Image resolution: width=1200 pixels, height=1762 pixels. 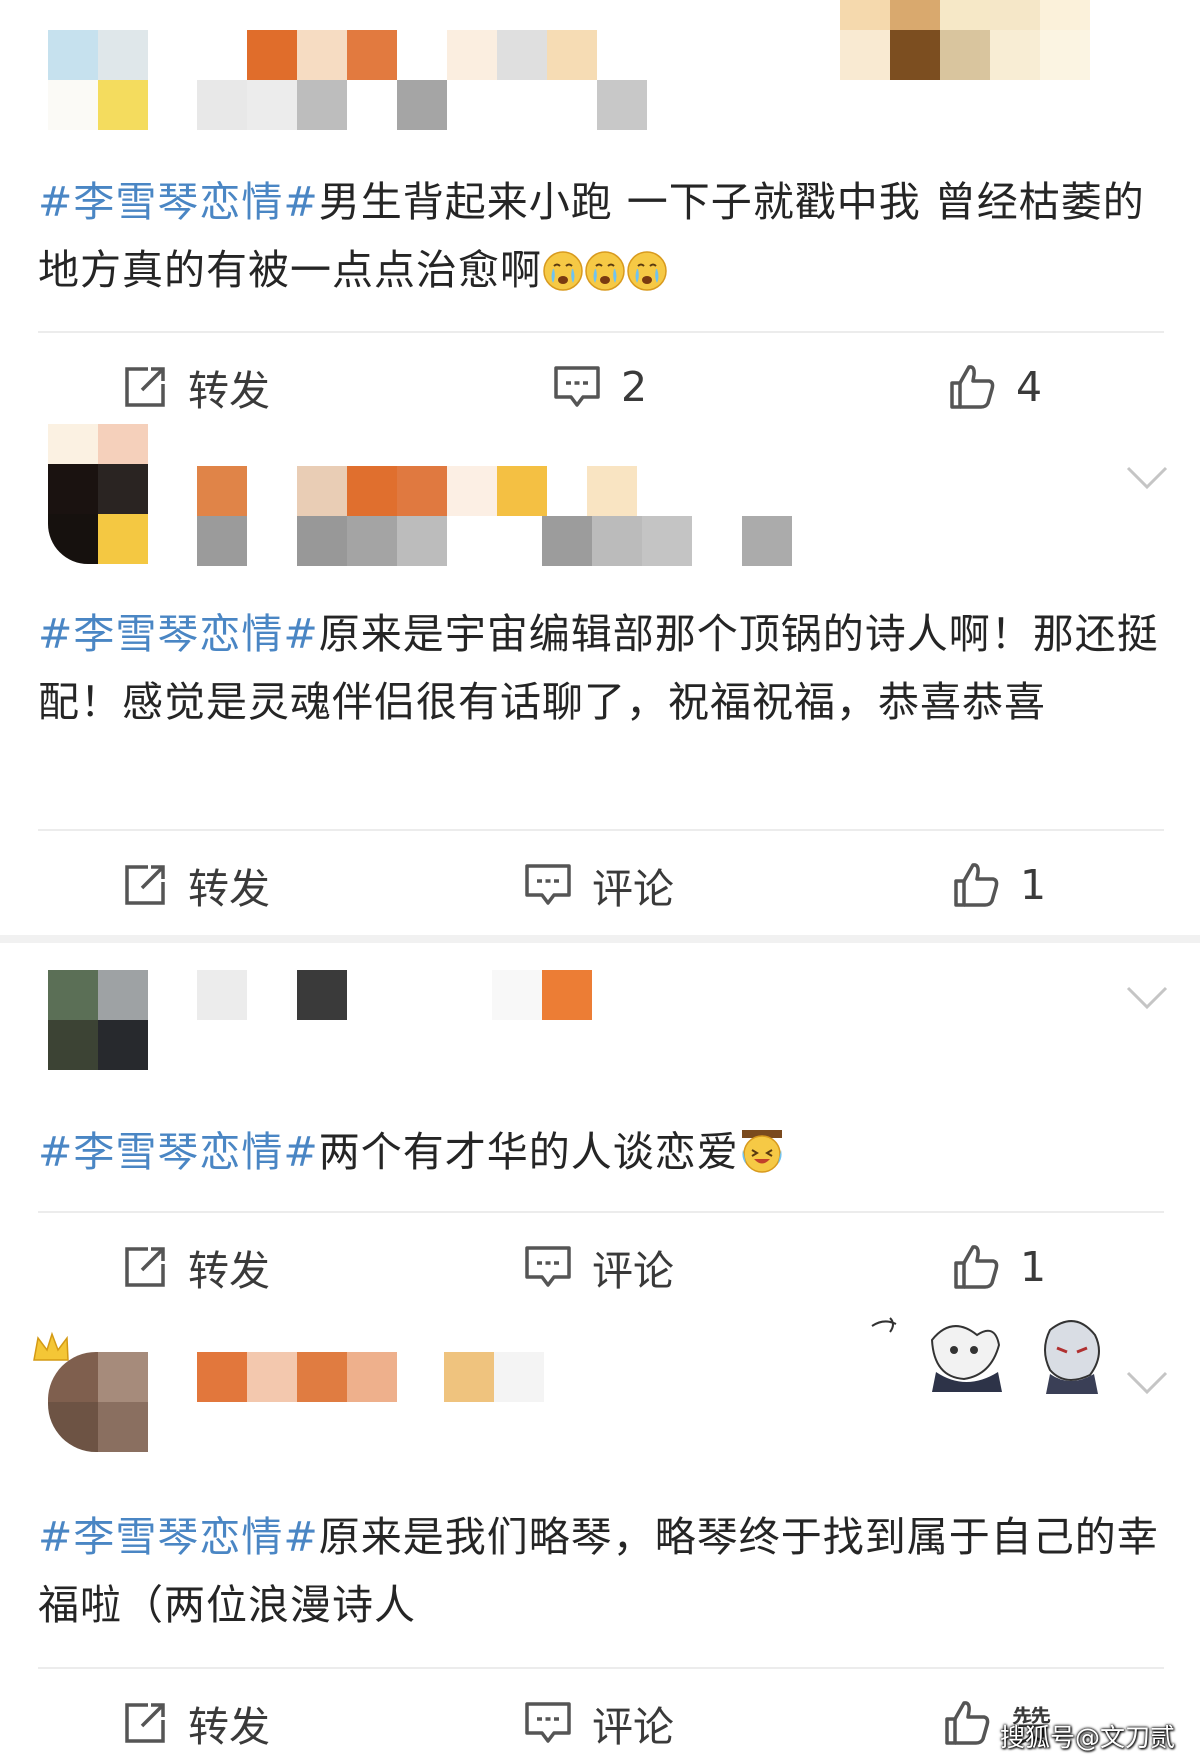 I want to click on post-4-text: #李雪琴恋情#原来是我们略琴，略琴终于找到属于自己的幸福啦（两位浪漫诗人, so click(x=600, y=1571).